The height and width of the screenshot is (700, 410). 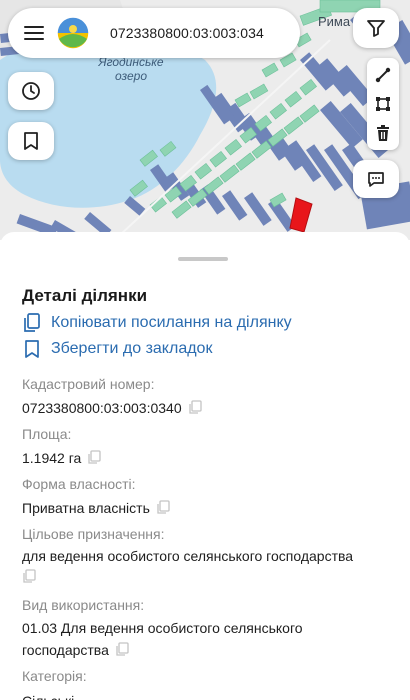 I want to click on trash-icon, so click(x=383, y=132).